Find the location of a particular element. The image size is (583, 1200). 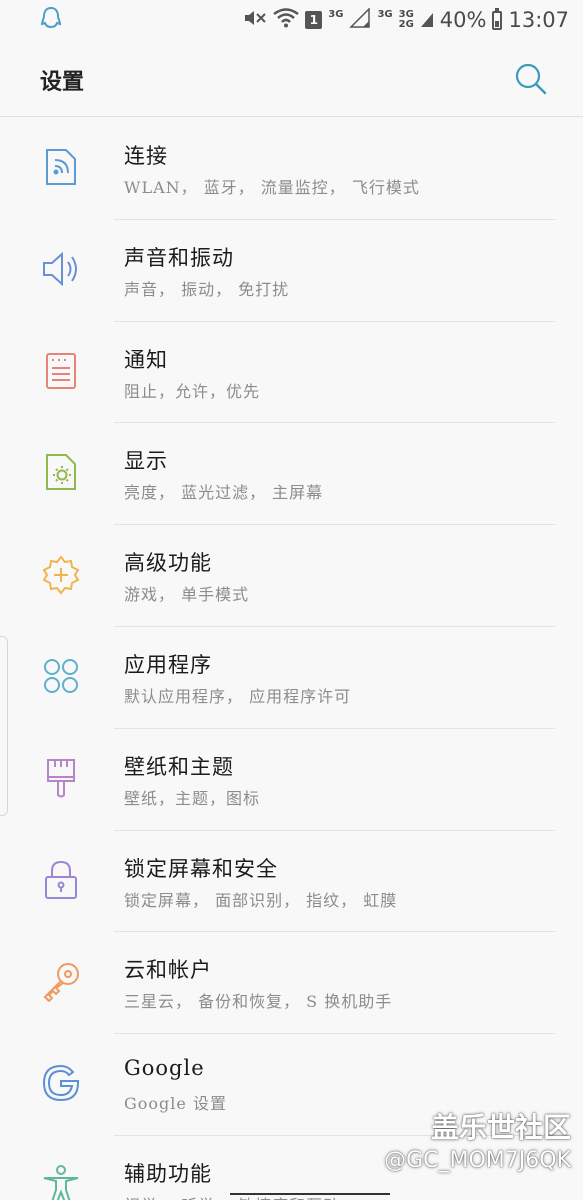

status-indicators: 1 3G 3G 3G 2G 40% 13:07 is located at coordinates (406, 19).